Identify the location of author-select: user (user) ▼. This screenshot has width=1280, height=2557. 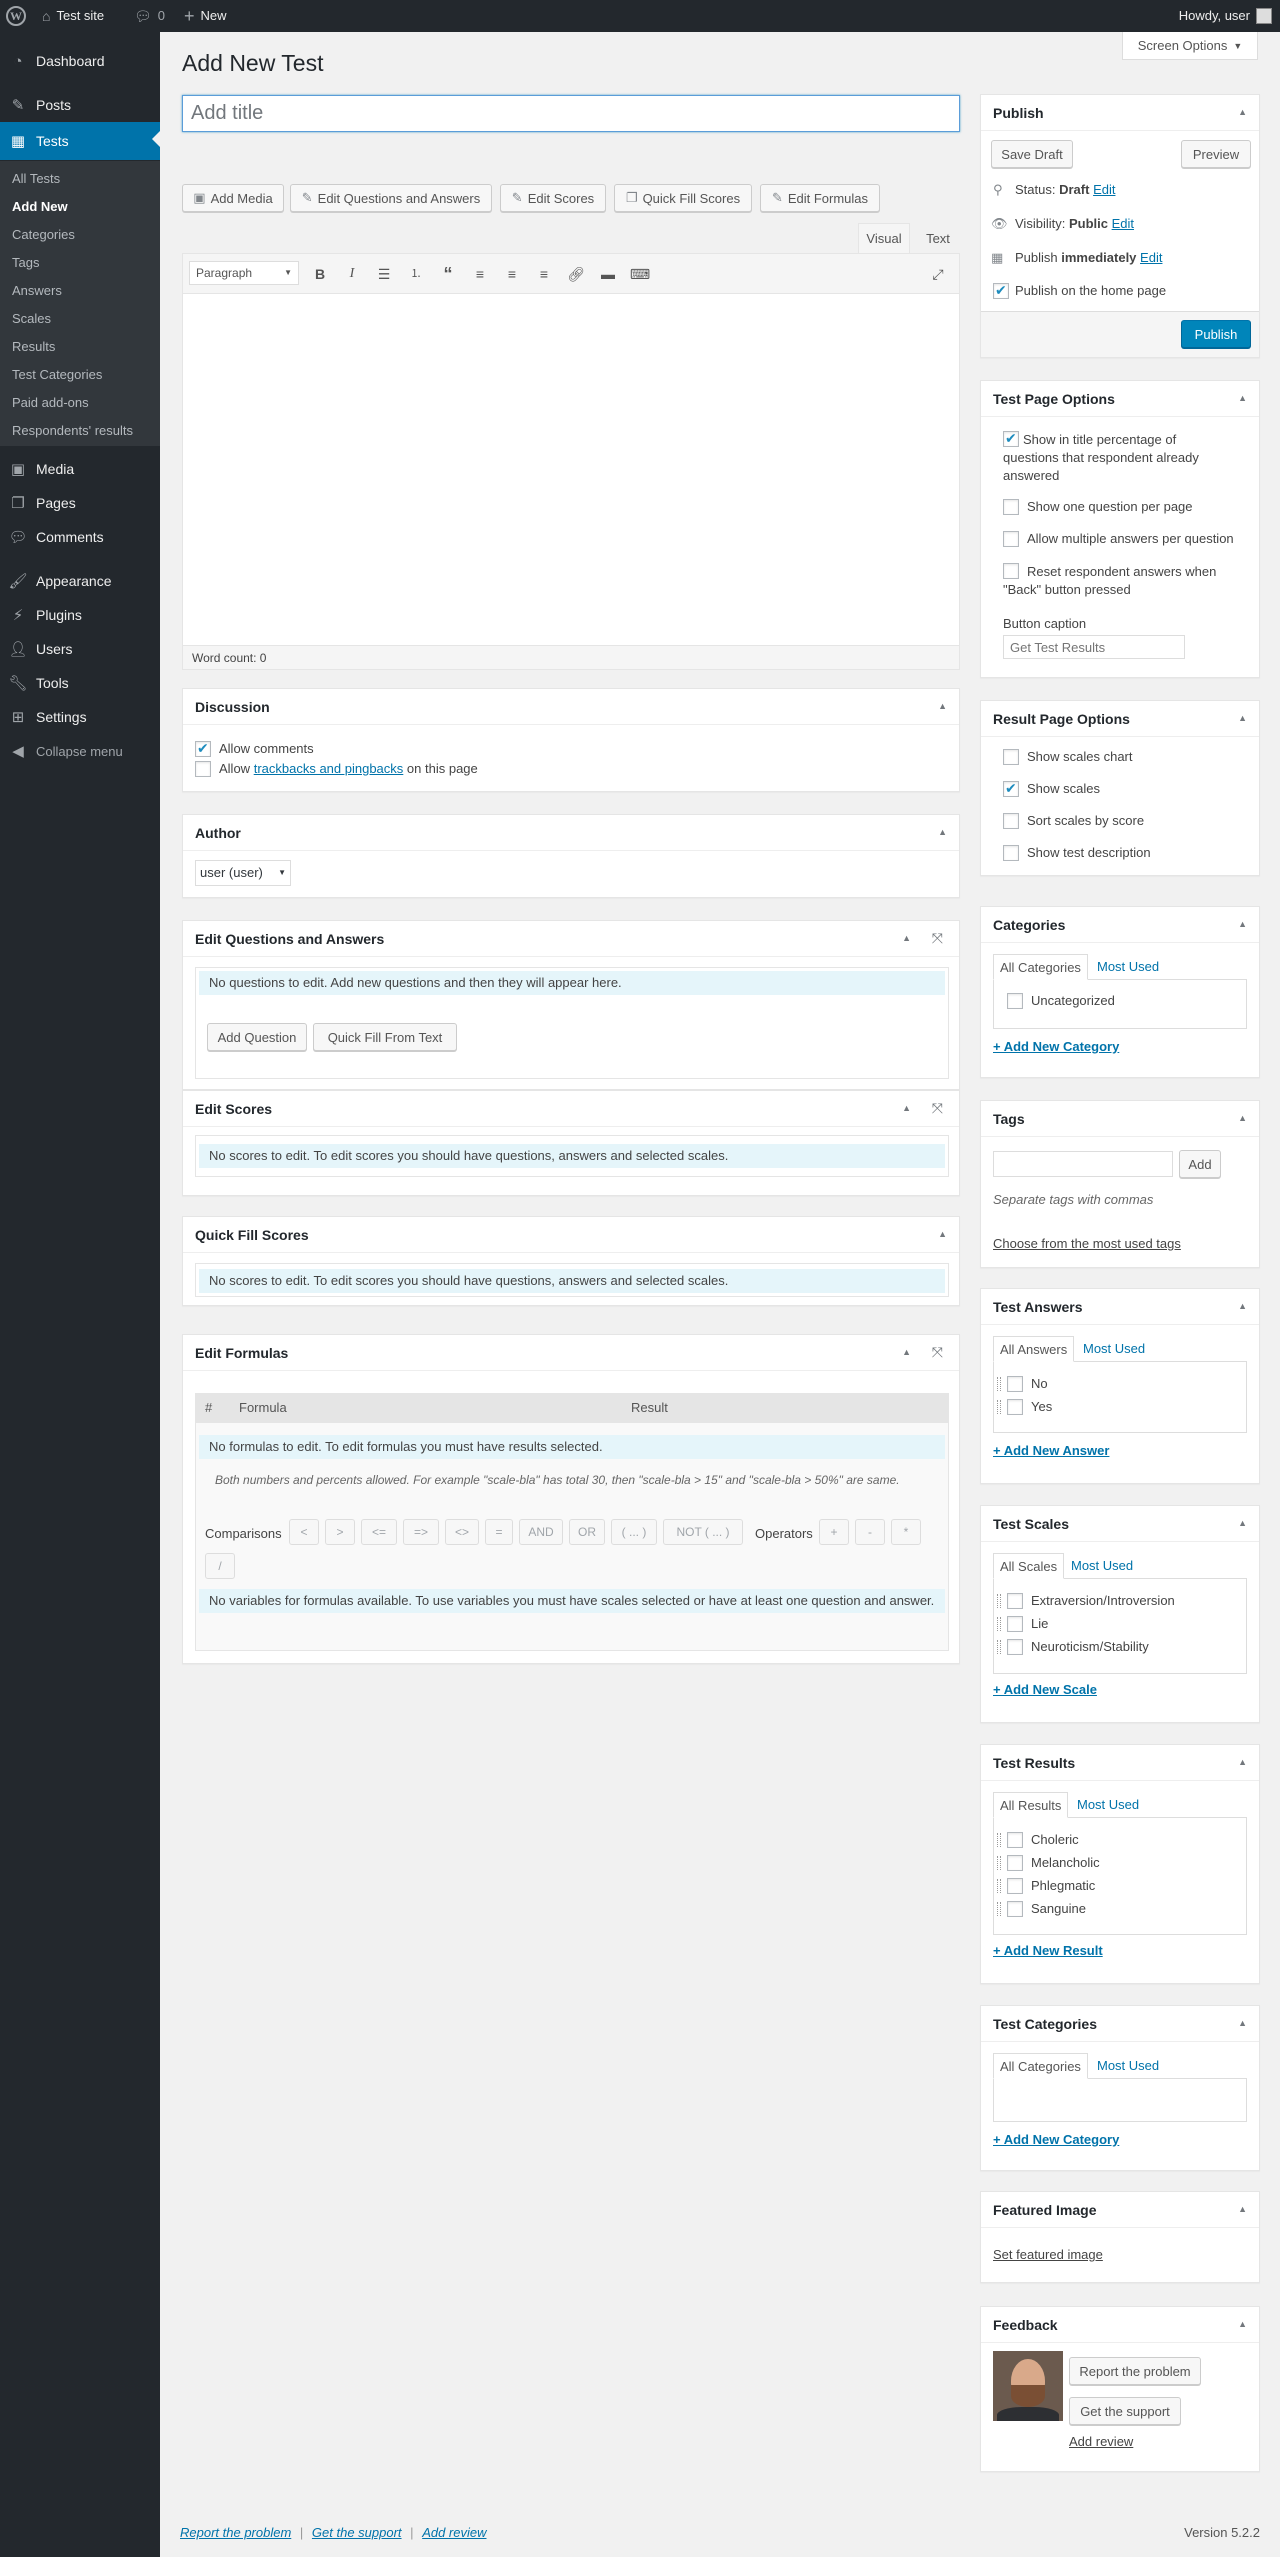
(243, 873).